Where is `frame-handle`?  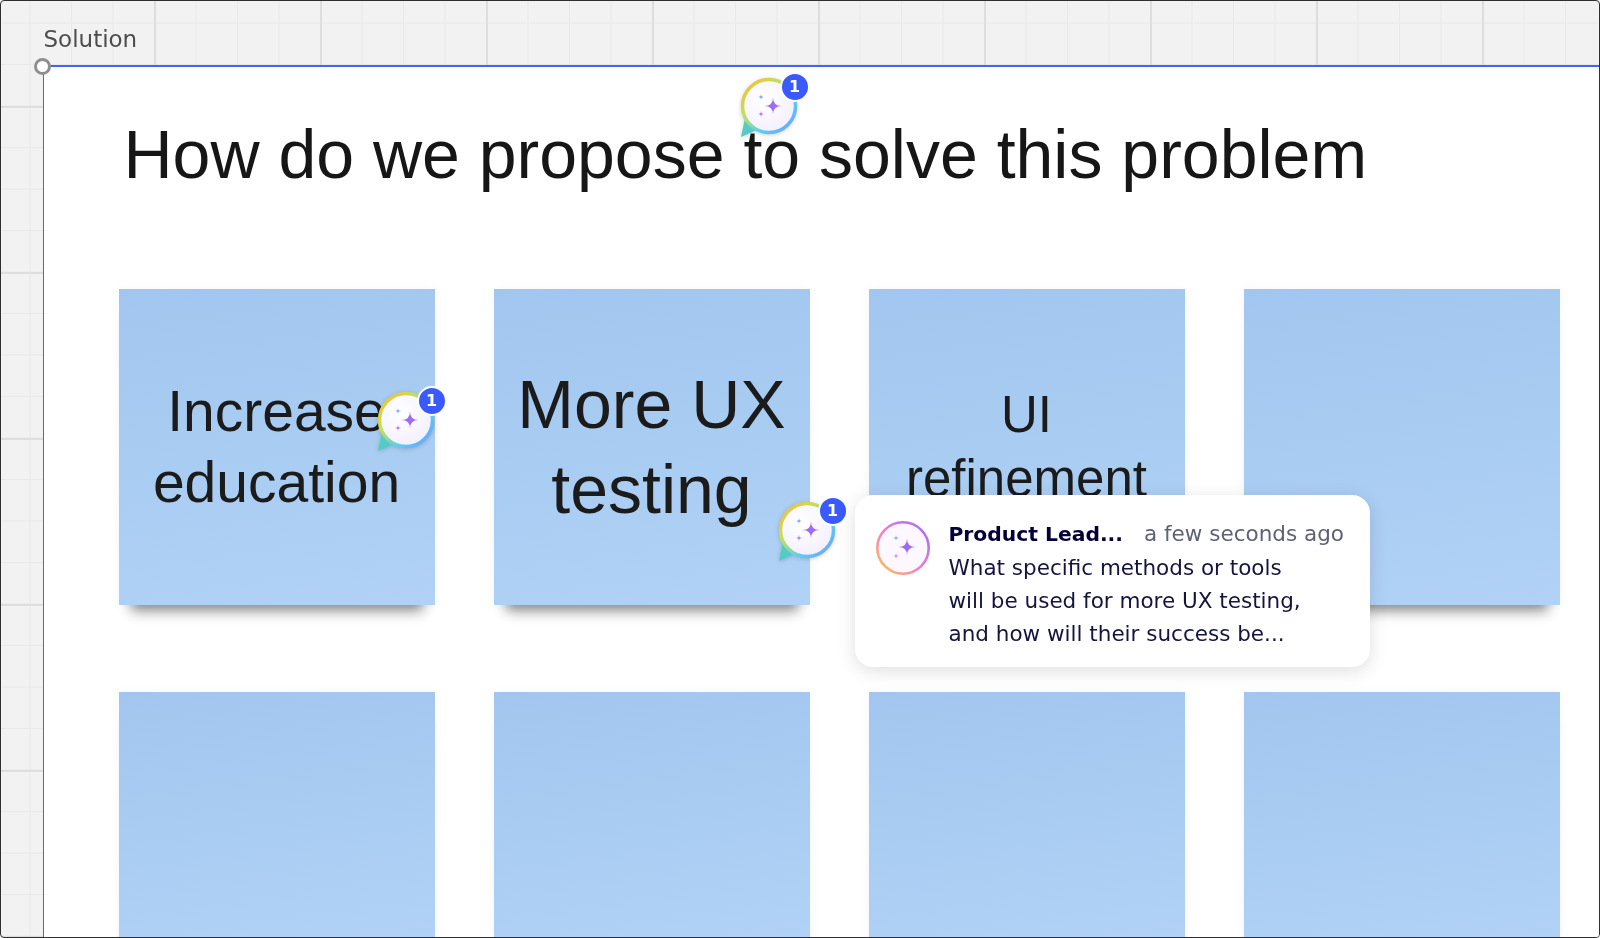 frame-handle is located at coordinates (42, 66).